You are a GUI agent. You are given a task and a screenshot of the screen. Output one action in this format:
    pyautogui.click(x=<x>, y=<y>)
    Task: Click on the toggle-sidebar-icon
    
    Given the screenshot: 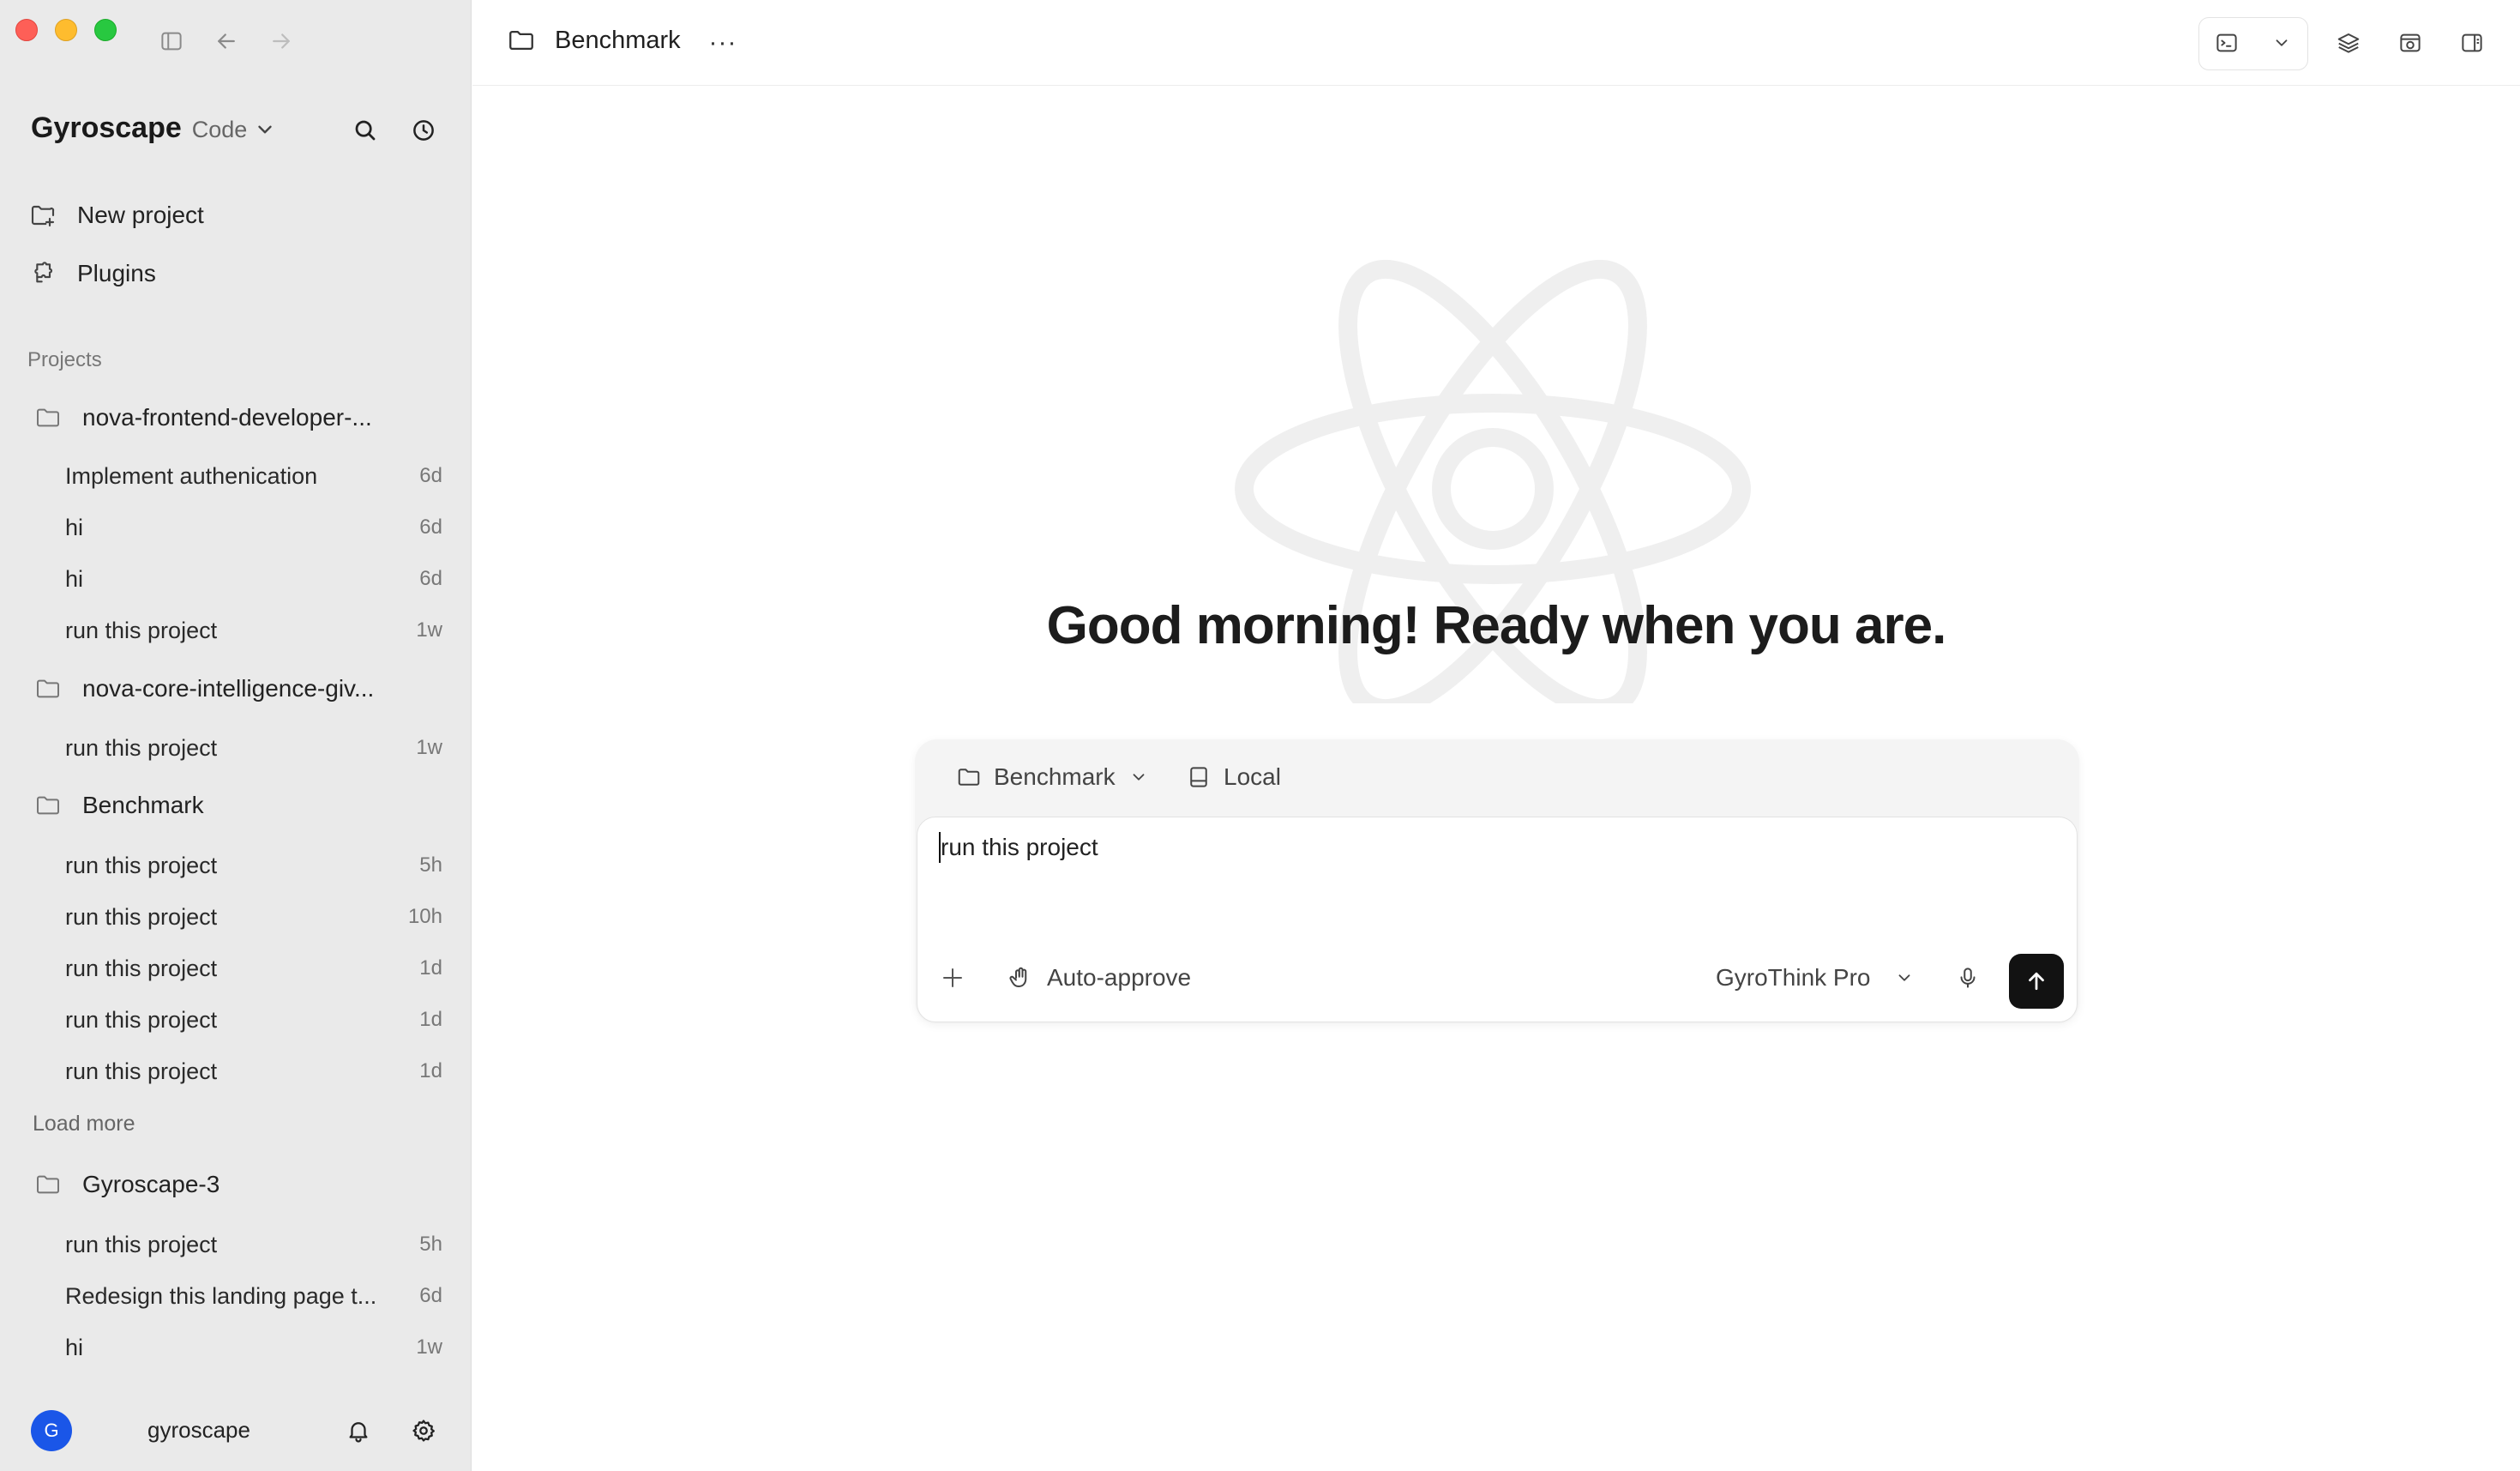 What is the action you would take?
    pyautogui.click(x=171, y=41)
    